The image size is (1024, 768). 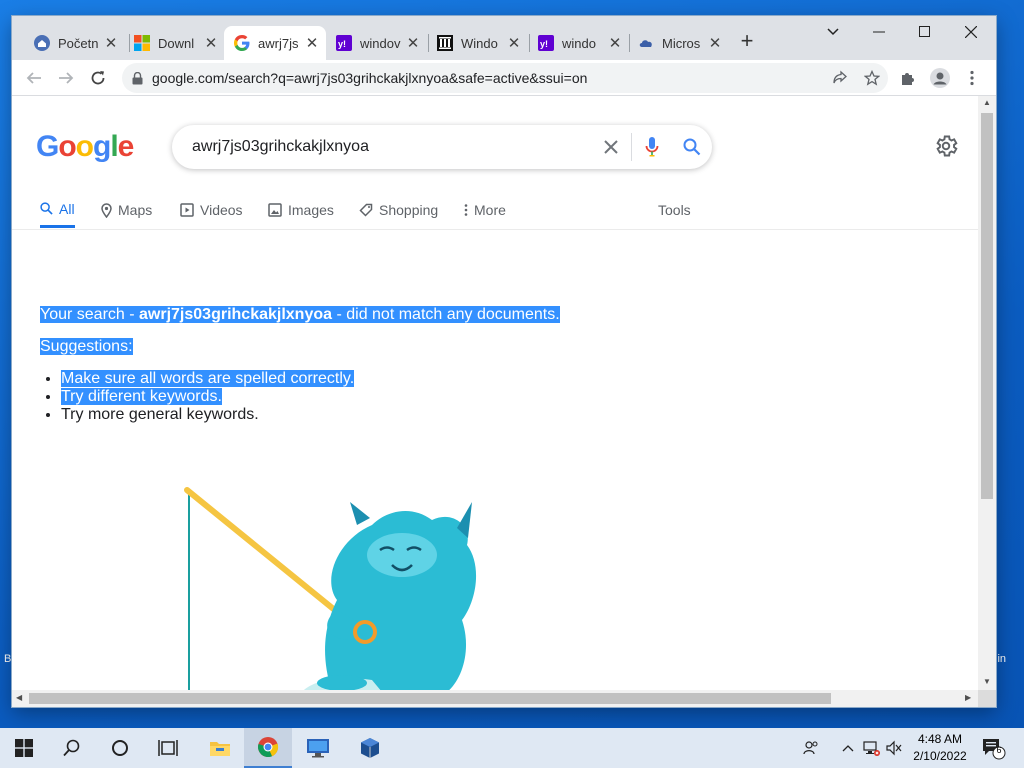 I want to click on back-arrow-icon, so click(x=33, y=78).